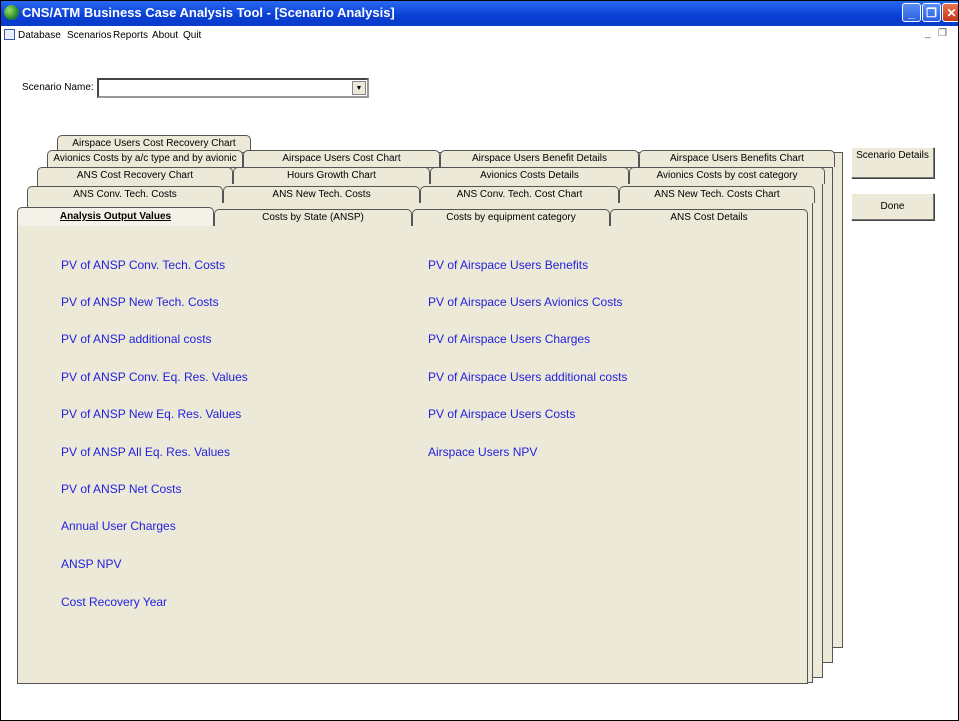 The width and height of the screenshot is (959, 721). What do you see at coordinates (165, 35) in the screenshot?
I see `menu-about: About` at bounding box center [165, 35].